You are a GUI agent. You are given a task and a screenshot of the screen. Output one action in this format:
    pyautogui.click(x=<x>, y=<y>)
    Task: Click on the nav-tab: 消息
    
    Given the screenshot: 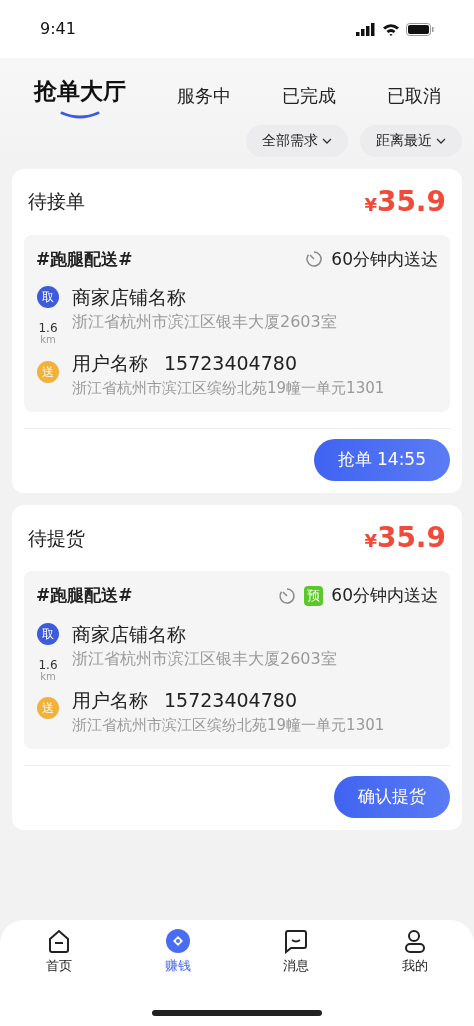 What is the action you would take?
    pyautogui.click(x=296, y=952)
    